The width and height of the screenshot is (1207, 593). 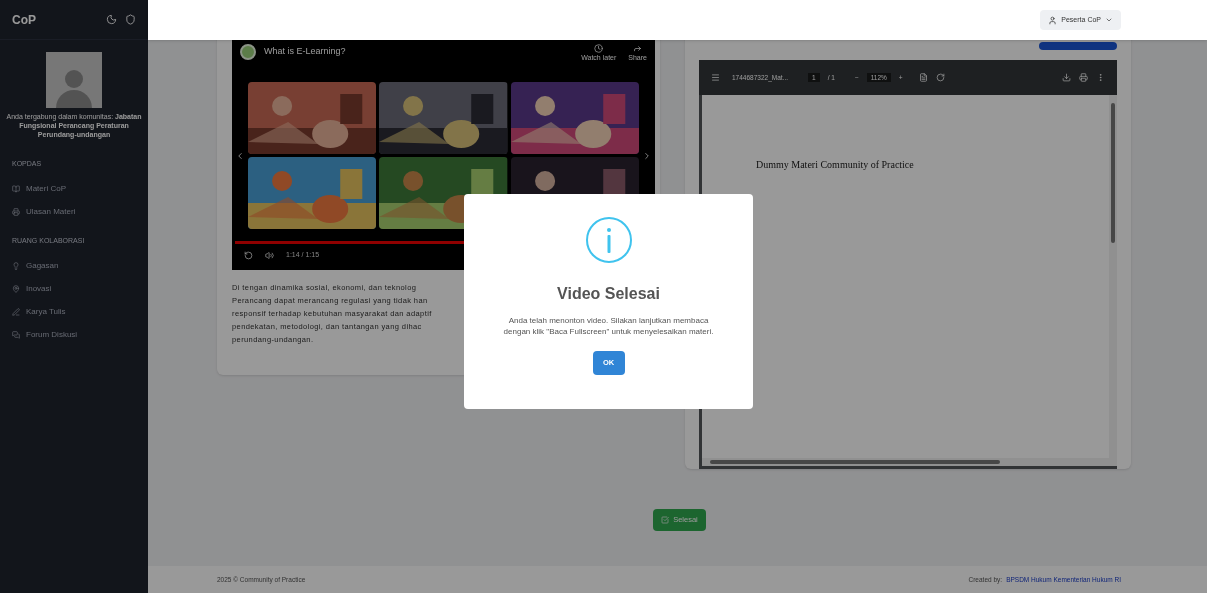 What do you see at coordinates (240, 155) in the screenshot?
I see `chevron-left-icon` at bounding box center [240, 155].